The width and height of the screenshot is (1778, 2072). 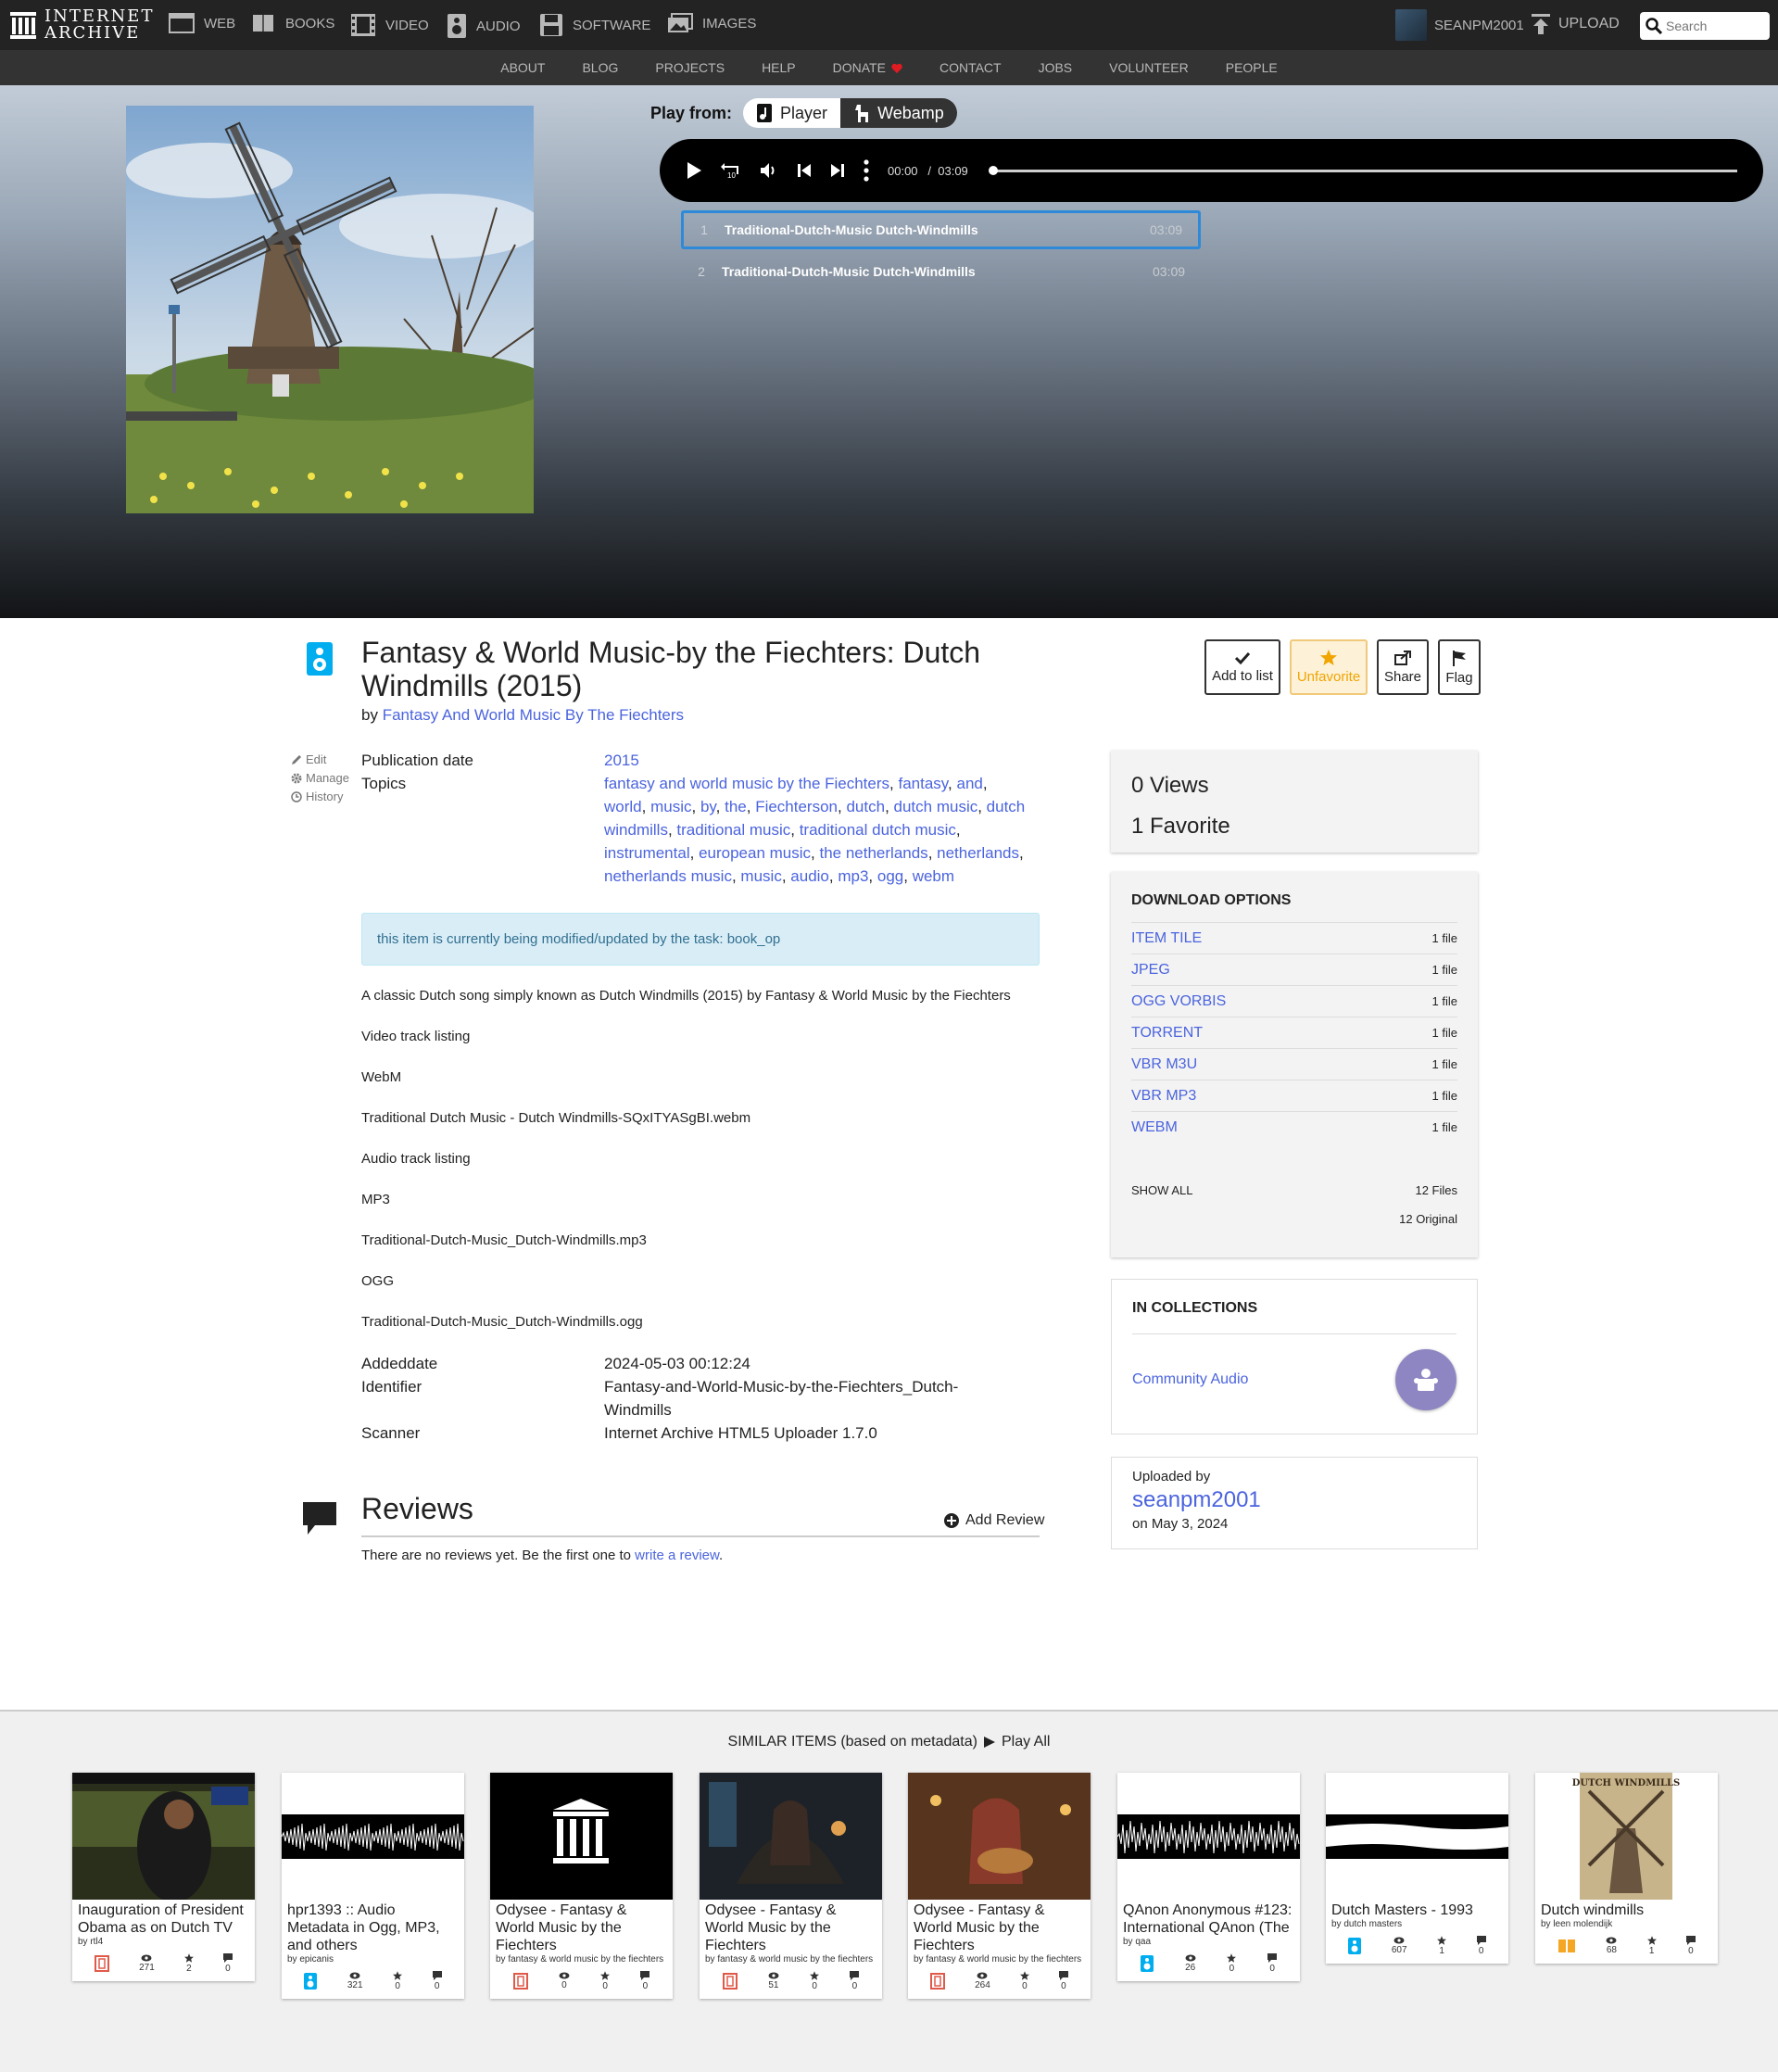 What do you see at coordinates (1163, 1096) in the screenshot?
I see `download-format-link: VBR MP3` at bounding box center [1163, 1096].